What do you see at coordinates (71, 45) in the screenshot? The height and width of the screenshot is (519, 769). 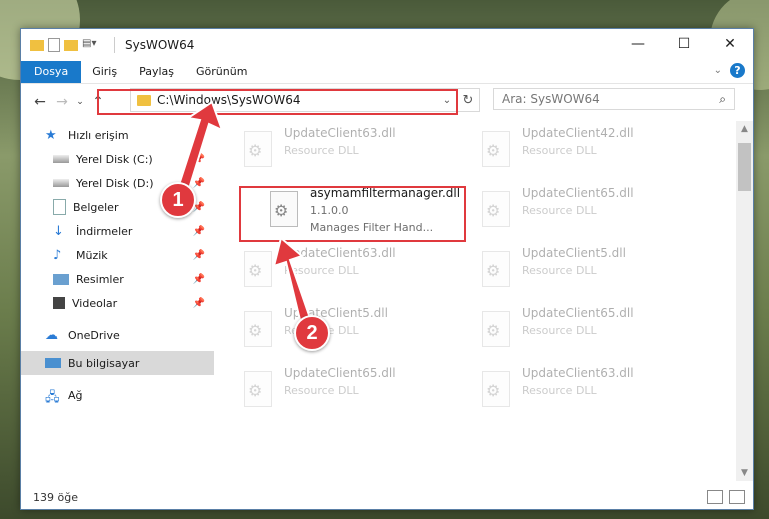 I see `new-folder-icon` at bounding box center [71, 45].